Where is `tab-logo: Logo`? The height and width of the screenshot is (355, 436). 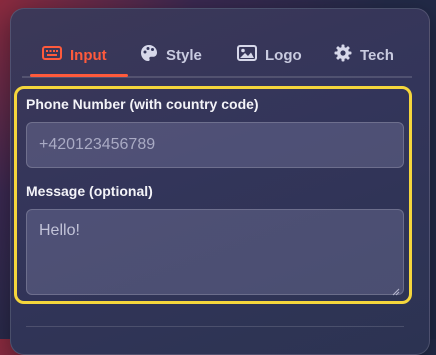
tab-logo: Logo is located at coordinates (269, 55).